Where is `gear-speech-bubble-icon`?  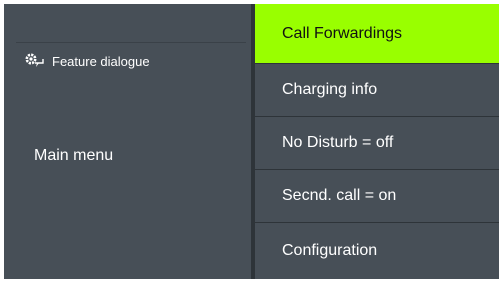
gear-speech-bubble-icon is located at coordinates (35, 61).